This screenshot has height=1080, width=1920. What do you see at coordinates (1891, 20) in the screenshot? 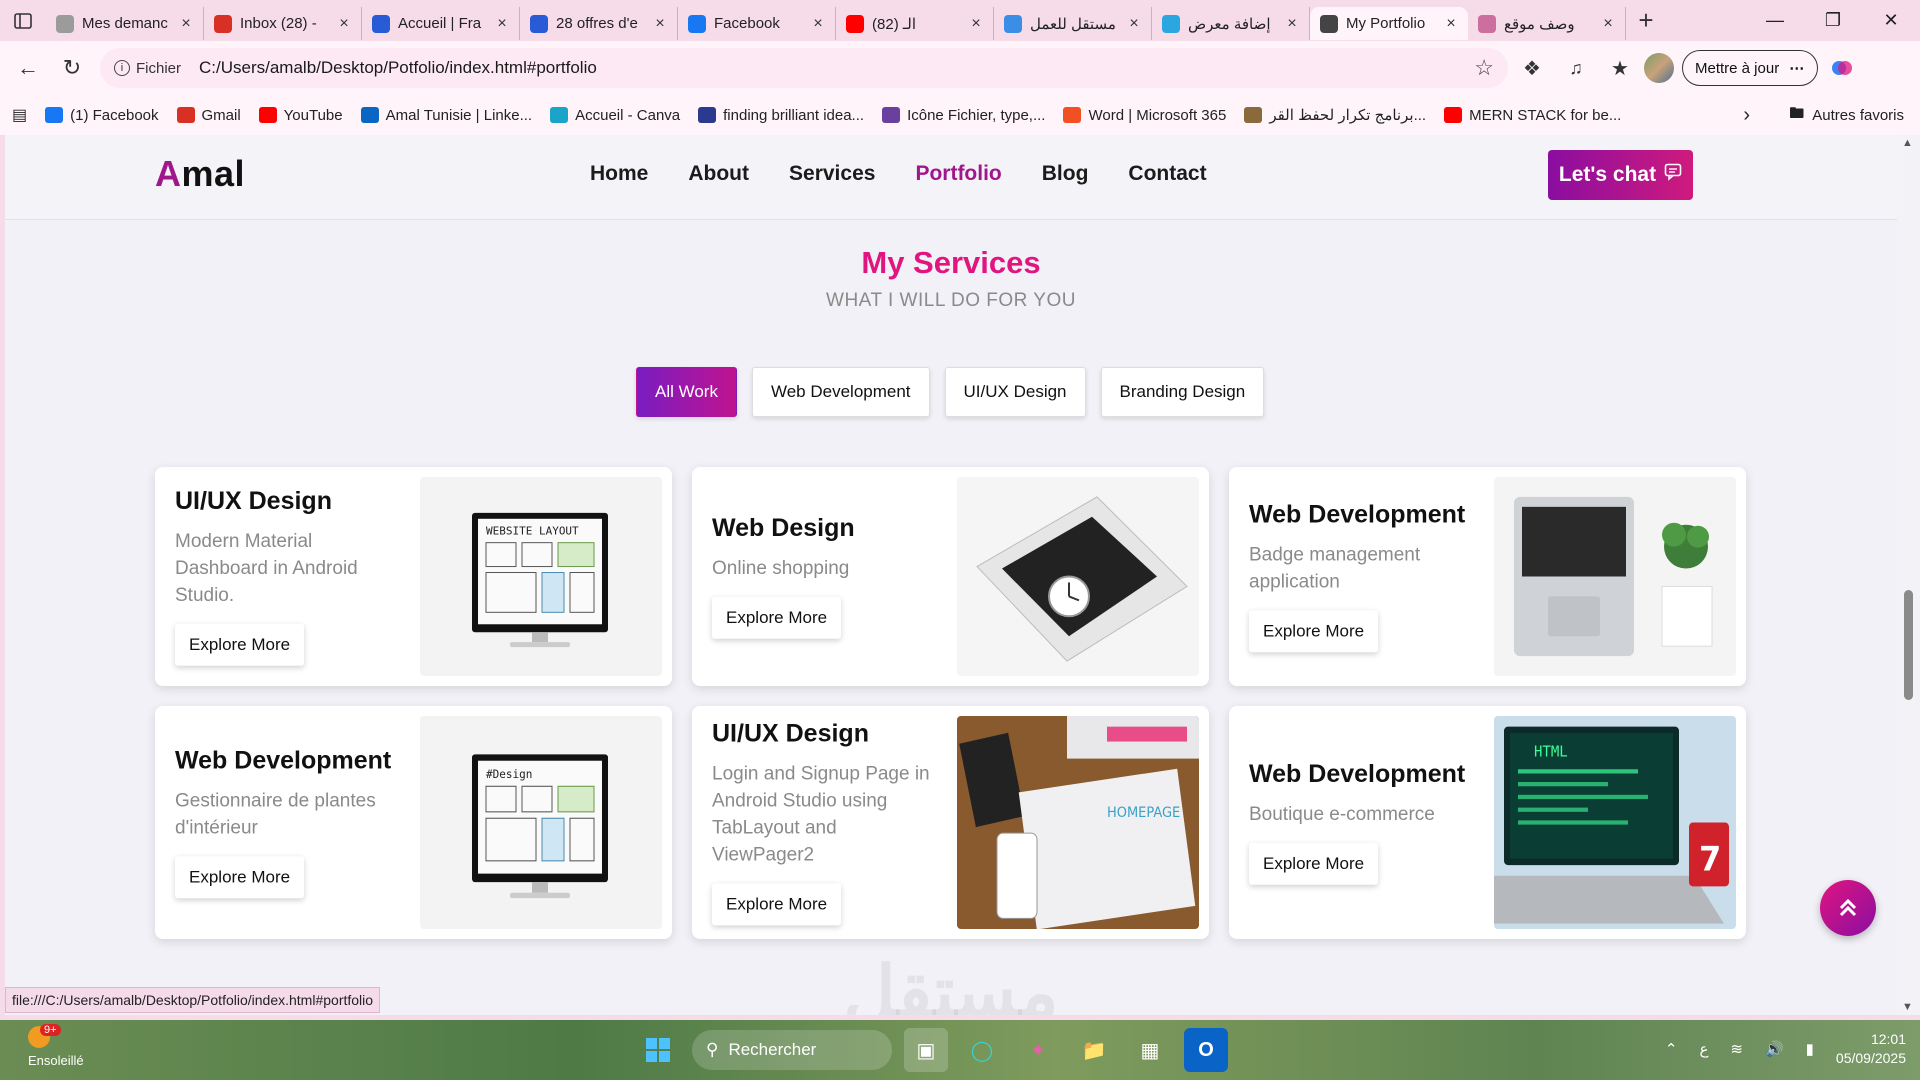
I see `close-window-button: ✕` at bounding box center [1891, 20].